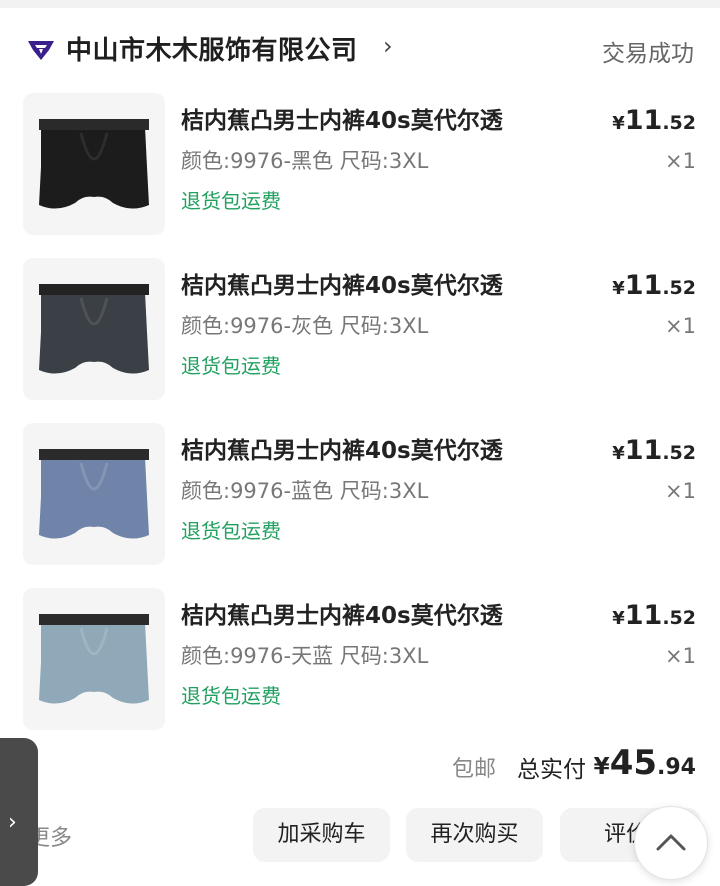  What do you see at coordinates (305, 491) in the screenshot?
I see `product-spec: 颜色:9976-蓝色 尺码:3XL` at bounding box center [305, 491].